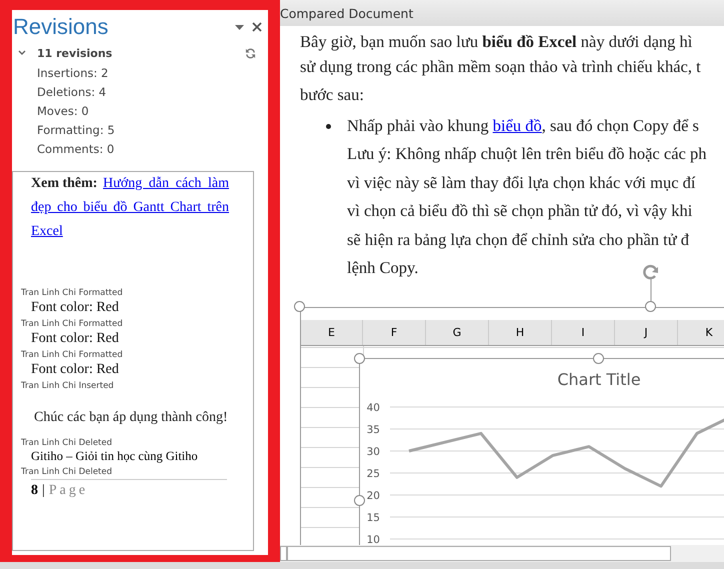 The image size is (724, 569). Describe the element at coordinates (76, 149) in the screenshot. I see `revision-stat: Comments: 0` at that location.